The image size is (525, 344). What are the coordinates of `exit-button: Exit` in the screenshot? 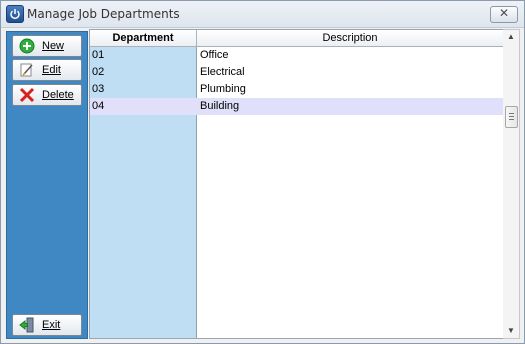 It's located at (47, 325).